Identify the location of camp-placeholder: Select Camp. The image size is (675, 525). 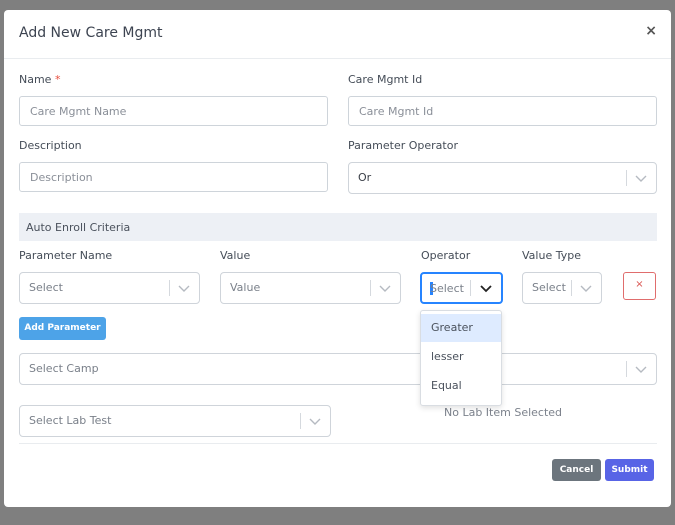
(64, 368).